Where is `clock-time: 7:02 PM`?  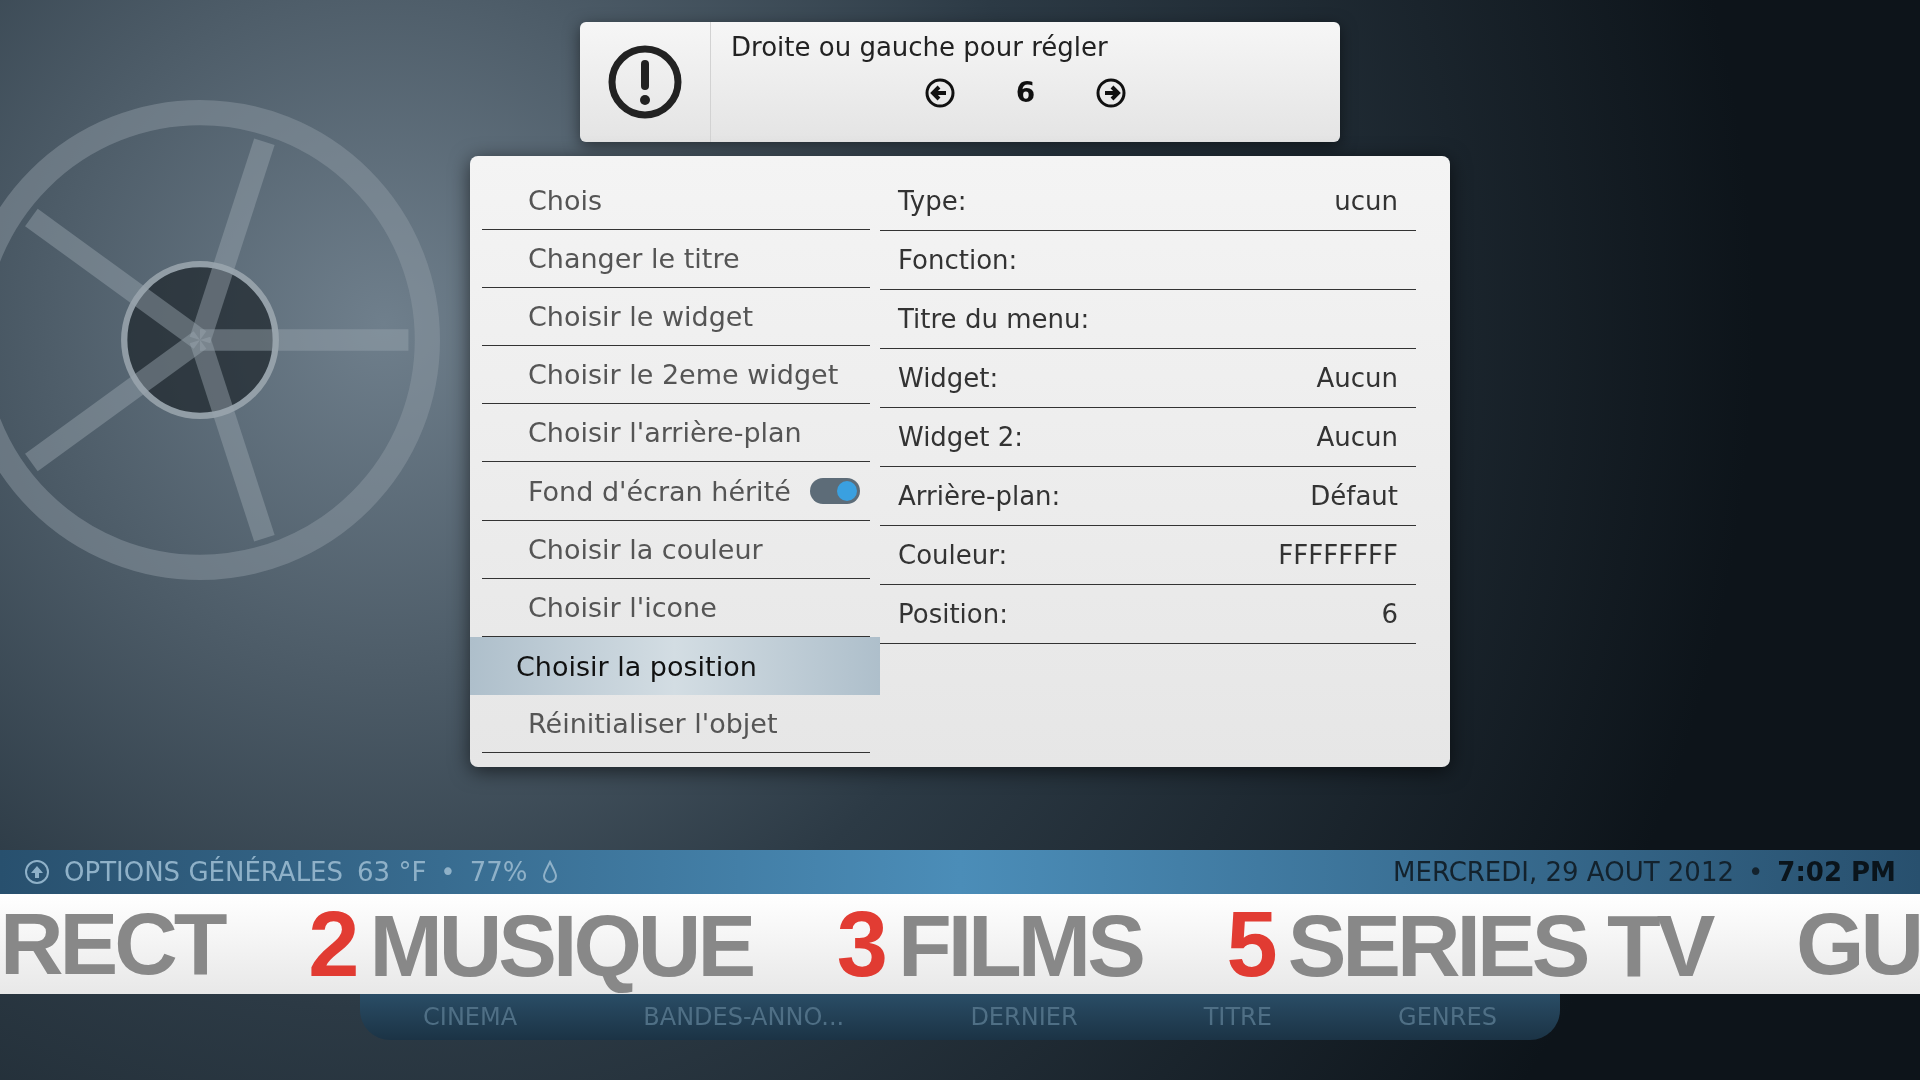 clock-time: 7:02 PM is located at coordinates (1836, 872).